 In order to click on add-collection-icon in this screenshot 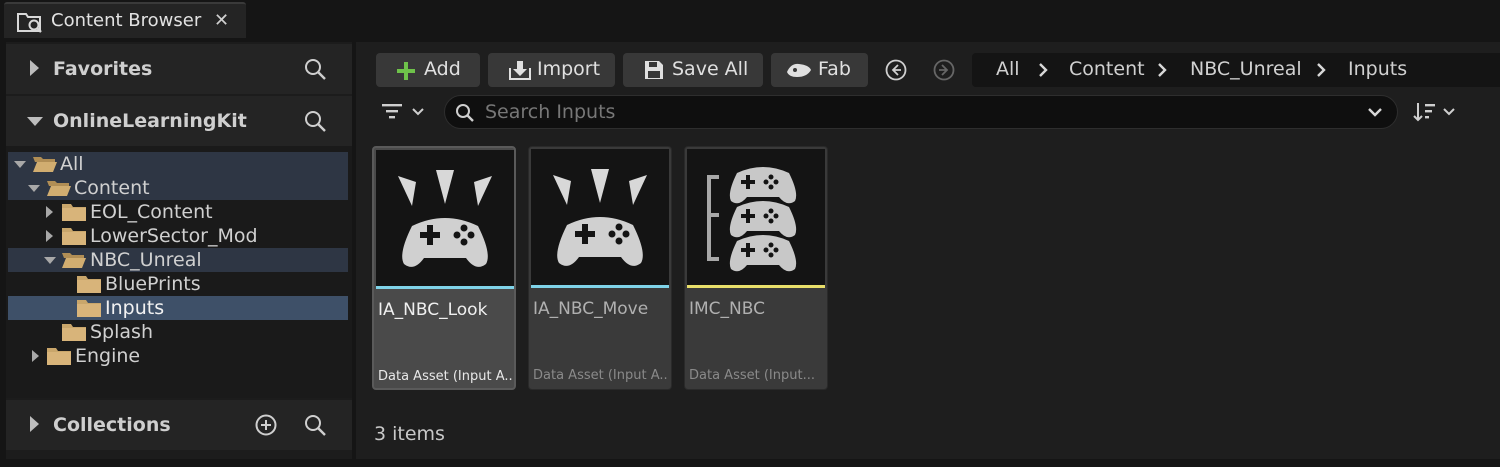, I will do `click(266, 425)`.